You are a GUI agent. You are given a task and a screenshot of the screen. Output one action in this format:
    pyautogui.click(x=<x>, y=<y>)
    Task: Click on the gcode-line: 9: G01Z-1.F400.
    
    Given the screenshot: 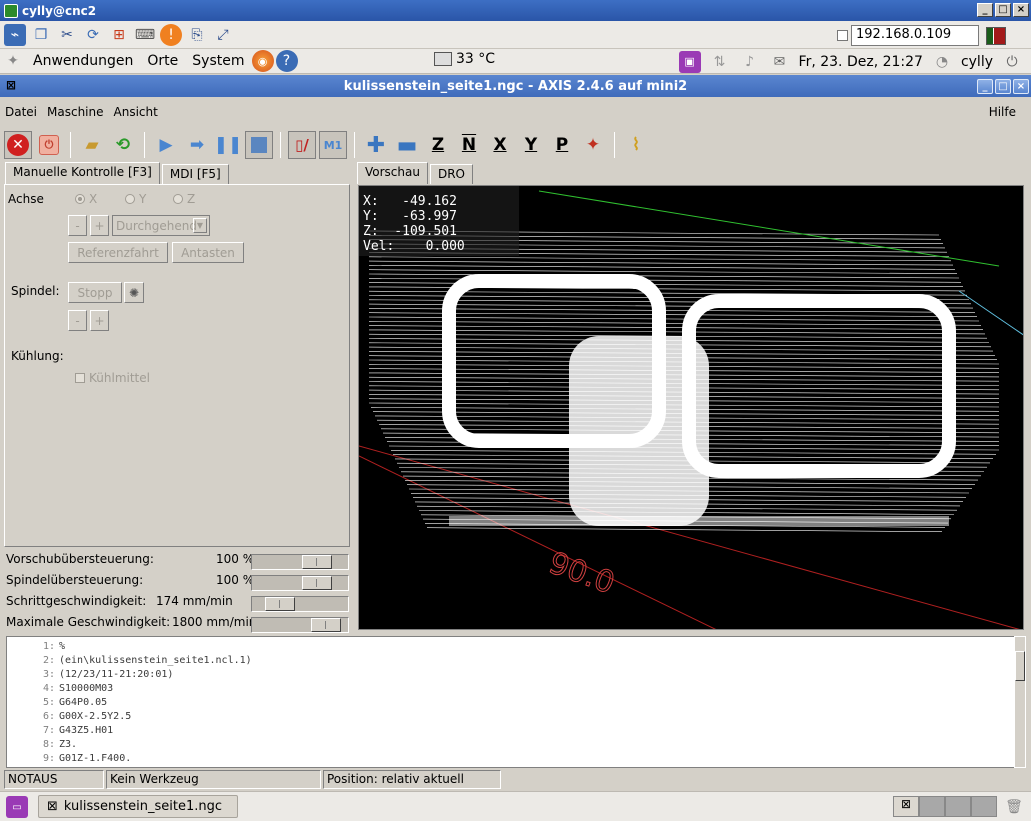 What is the action you would take?
    pyautogui.click(x=511, y=759)
    